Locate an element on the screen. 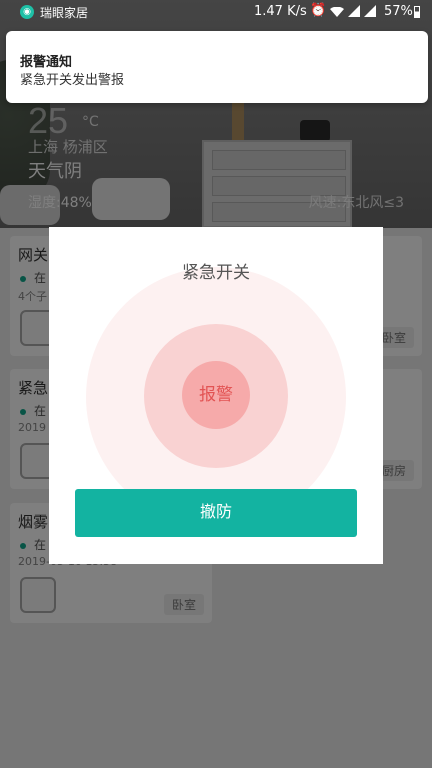 This screenshot has height=768, width=432. battery-percent: 57% is located at coordinates (398, 11).